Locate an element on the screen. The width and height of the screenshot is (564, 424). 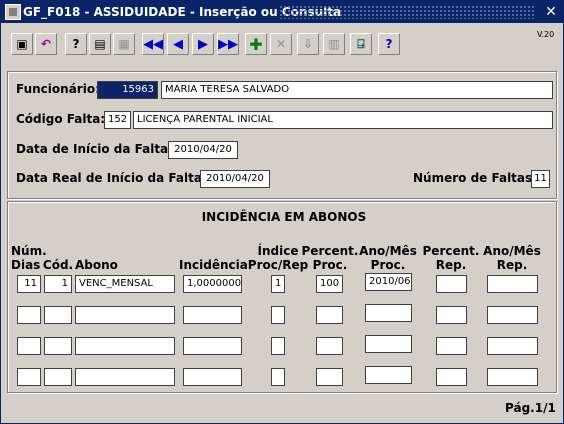
abono-field: VENC_MENSAL is located at coordinates (125, 284).